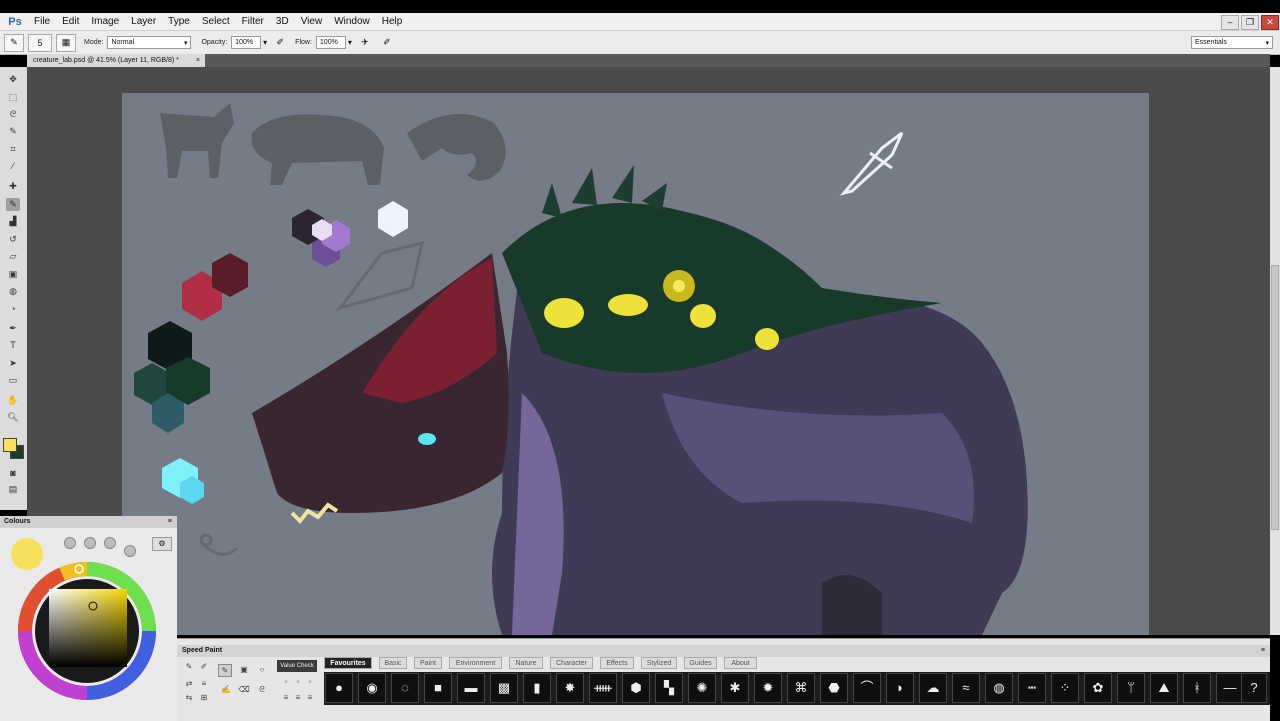 The image size is (1280, 721). Describe the element at coordinates (13, 79) in the screenshot. I see `move-icon: ✥` at that location.